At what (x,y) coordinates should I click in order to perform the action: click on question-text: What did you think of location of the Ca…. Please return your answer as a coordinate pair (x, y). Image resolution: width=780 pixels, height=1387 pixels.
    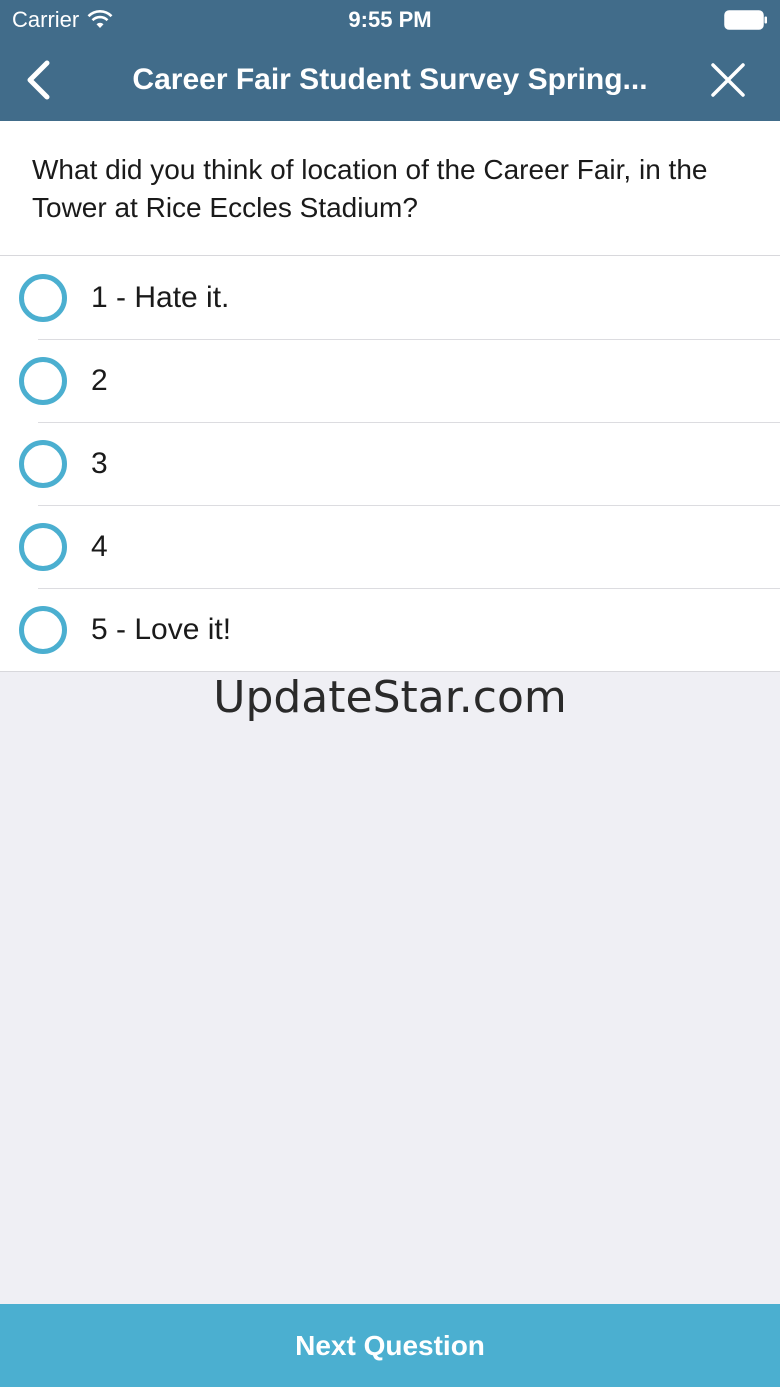
    Looking at the image, I should click on (370, 188).